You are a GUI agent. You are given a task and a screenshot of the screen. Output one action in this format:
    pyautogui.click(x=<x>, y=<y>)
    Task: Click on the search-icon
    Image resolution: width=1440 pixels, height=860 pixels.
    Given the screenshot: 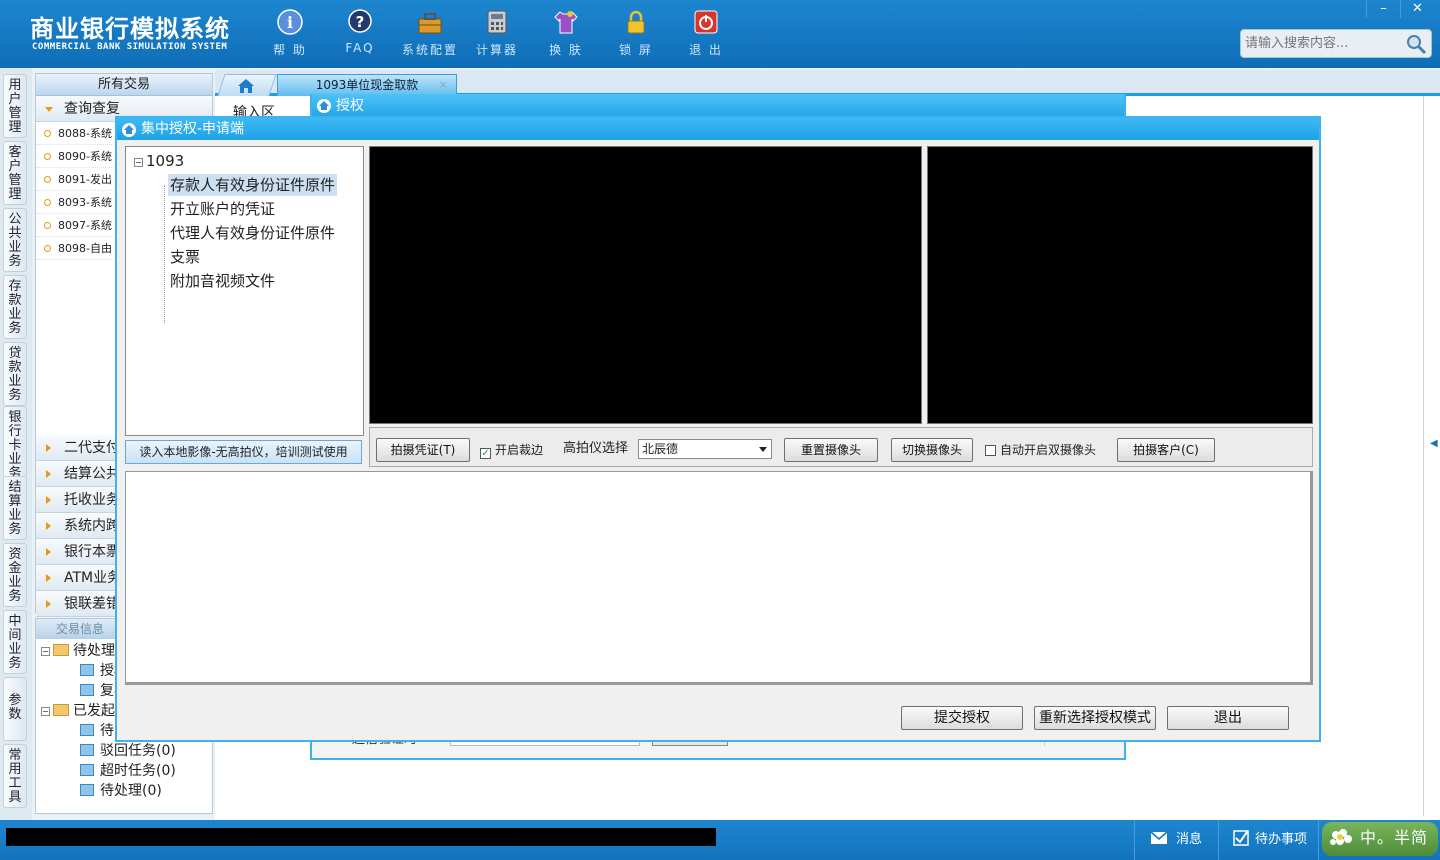 What is the action you would take?
    pyautogui.click(x=1416, y=44)
    